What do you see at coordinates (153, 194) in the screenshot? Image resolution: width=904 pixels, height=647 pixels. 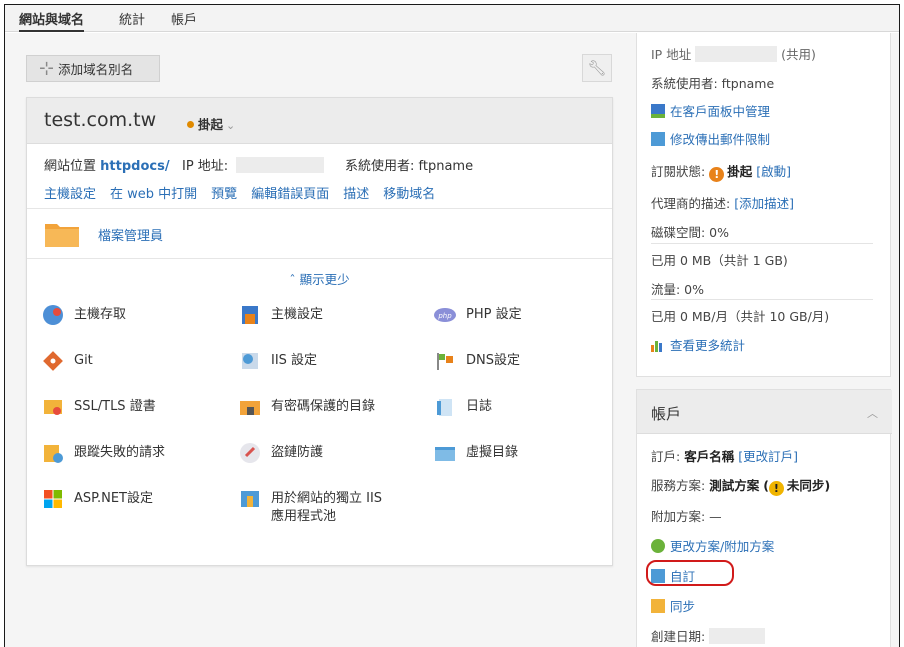 I see `link-open-in-web: 在 web 中打開` at bounding box center [153, 194].